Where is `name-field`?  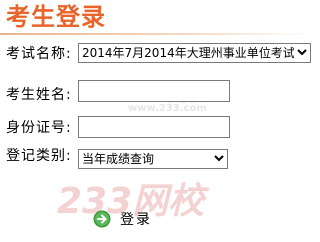 name-field is located at coordinates (154, 91).